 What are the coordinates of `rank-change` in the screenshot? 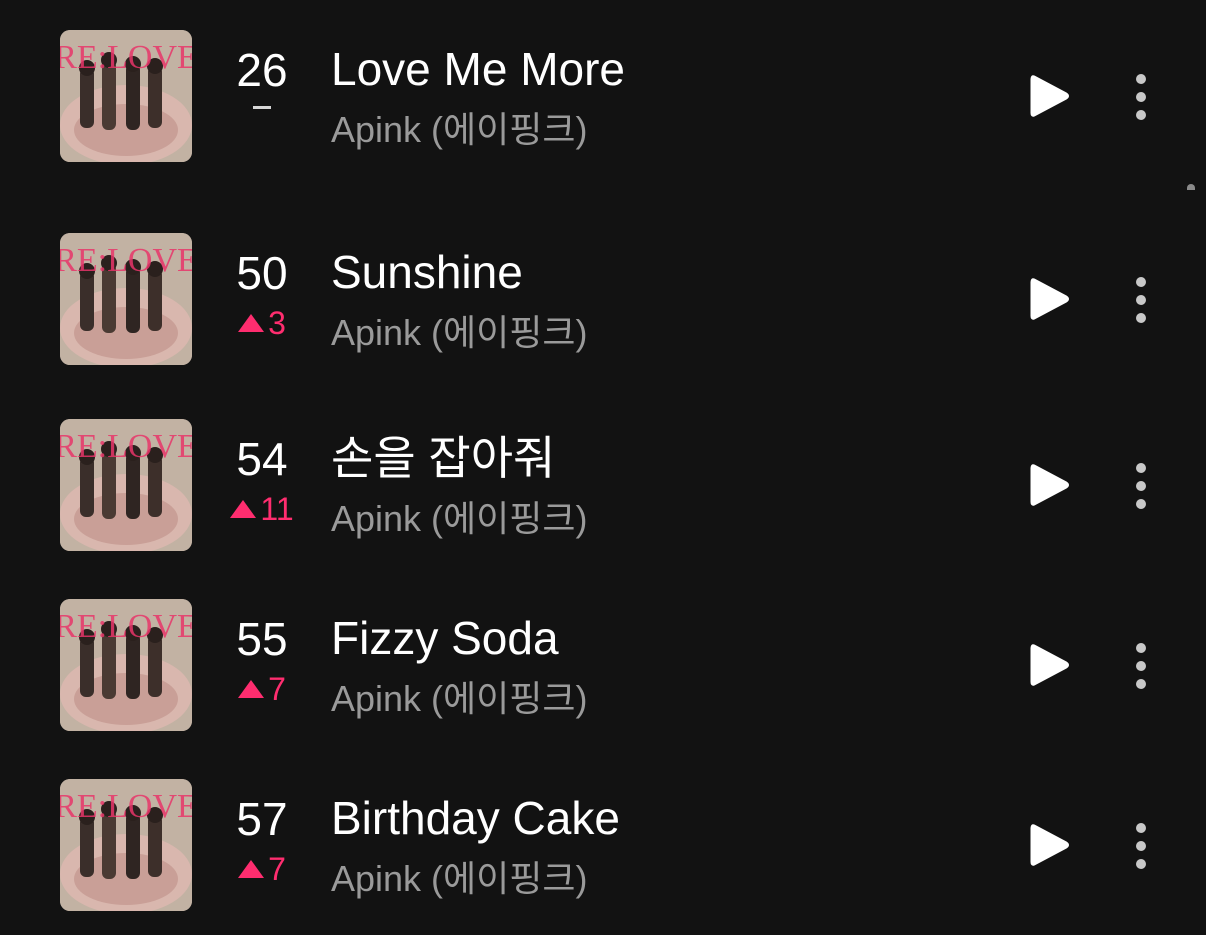 It's located at (262, 105).